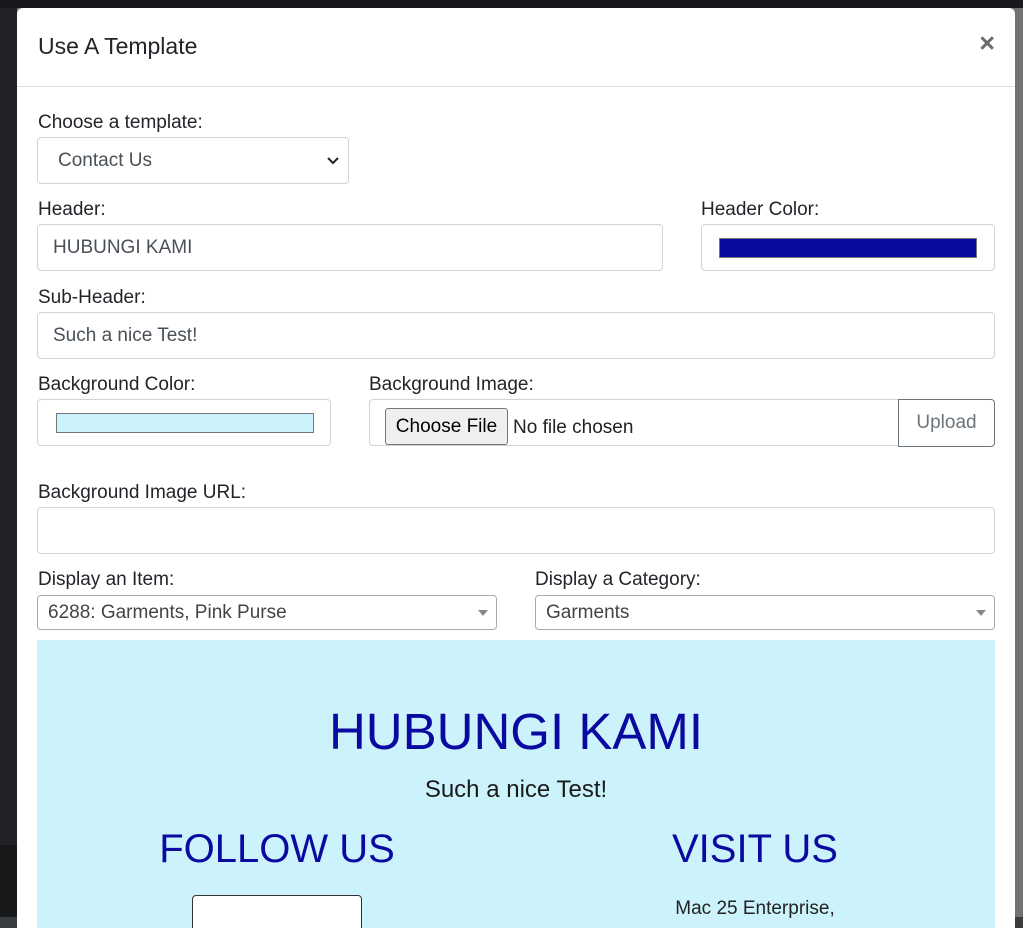 This screenshot has height=928, width=1023. I want to click on bg-image-label: Background Image:, so click(451, 384).